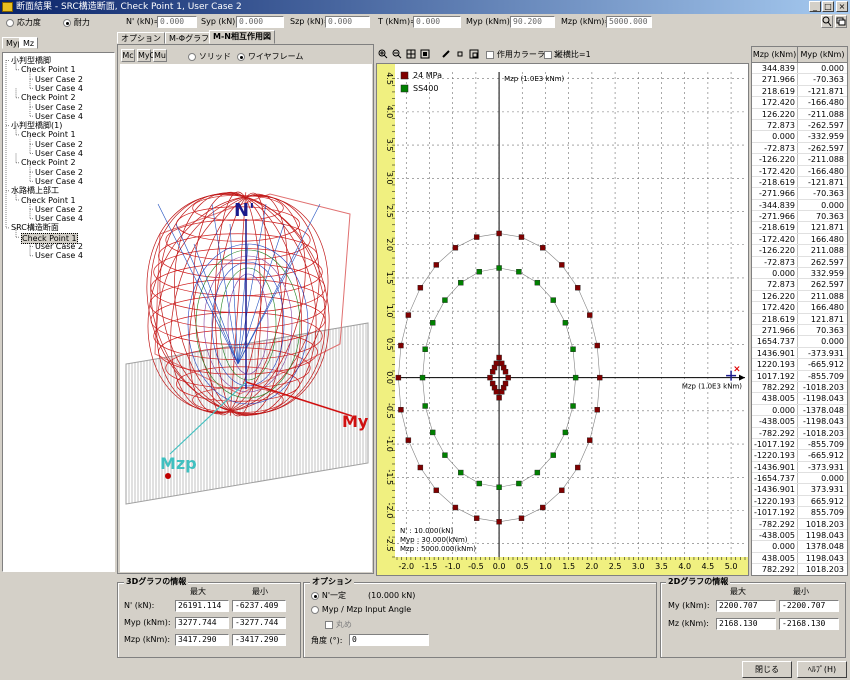  What do you see at coordinates (799, 410) in the screenshot?
I see `table-row: 0.000 -1378.048` at bounding box center [799, 410].